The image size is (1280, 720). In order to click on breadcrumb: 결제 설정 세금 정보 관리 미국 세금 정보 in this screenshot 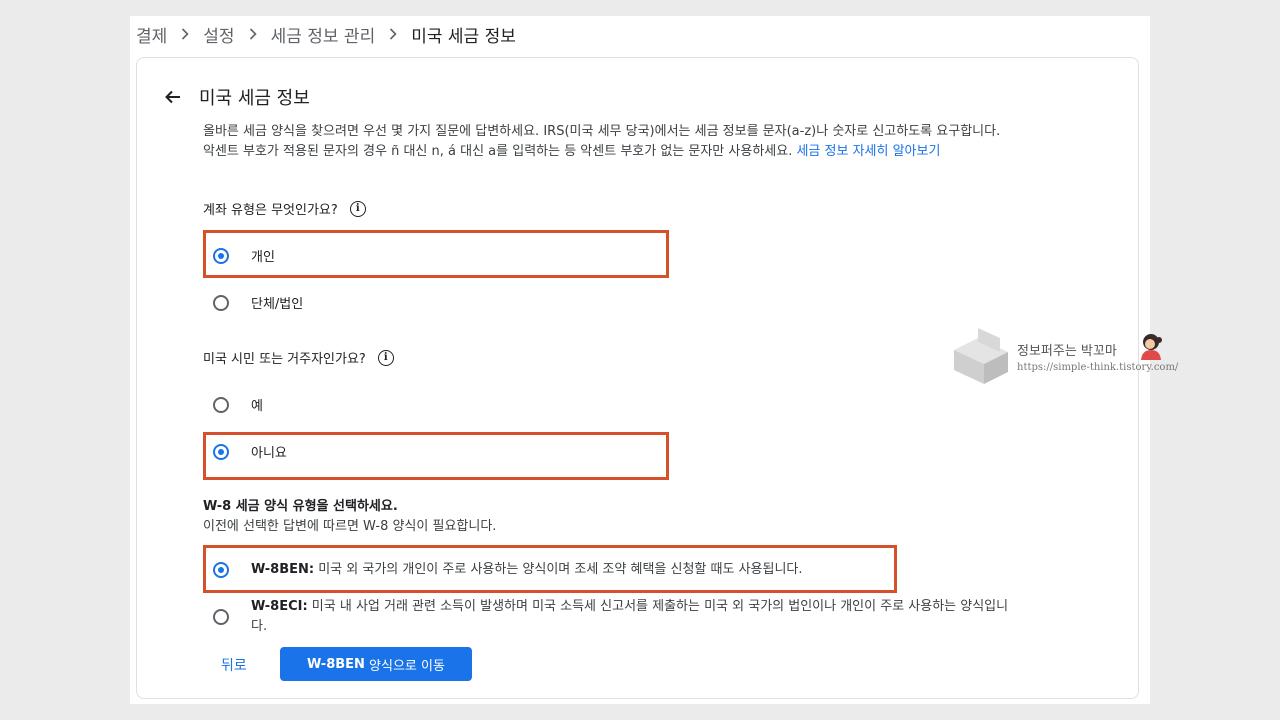, I will do `click(326, 34)`.